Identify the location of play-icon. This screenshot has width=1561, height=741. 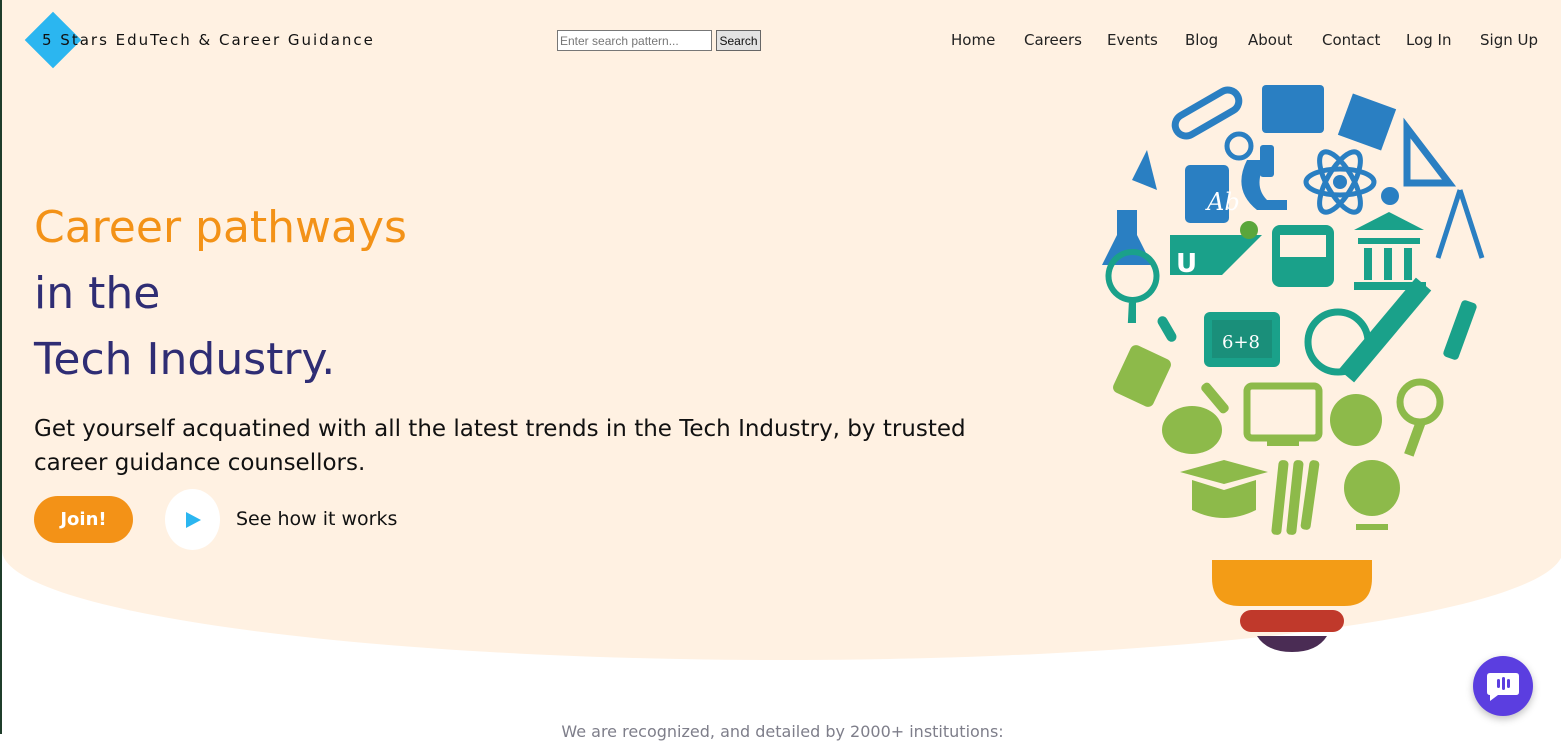
(193, 519).